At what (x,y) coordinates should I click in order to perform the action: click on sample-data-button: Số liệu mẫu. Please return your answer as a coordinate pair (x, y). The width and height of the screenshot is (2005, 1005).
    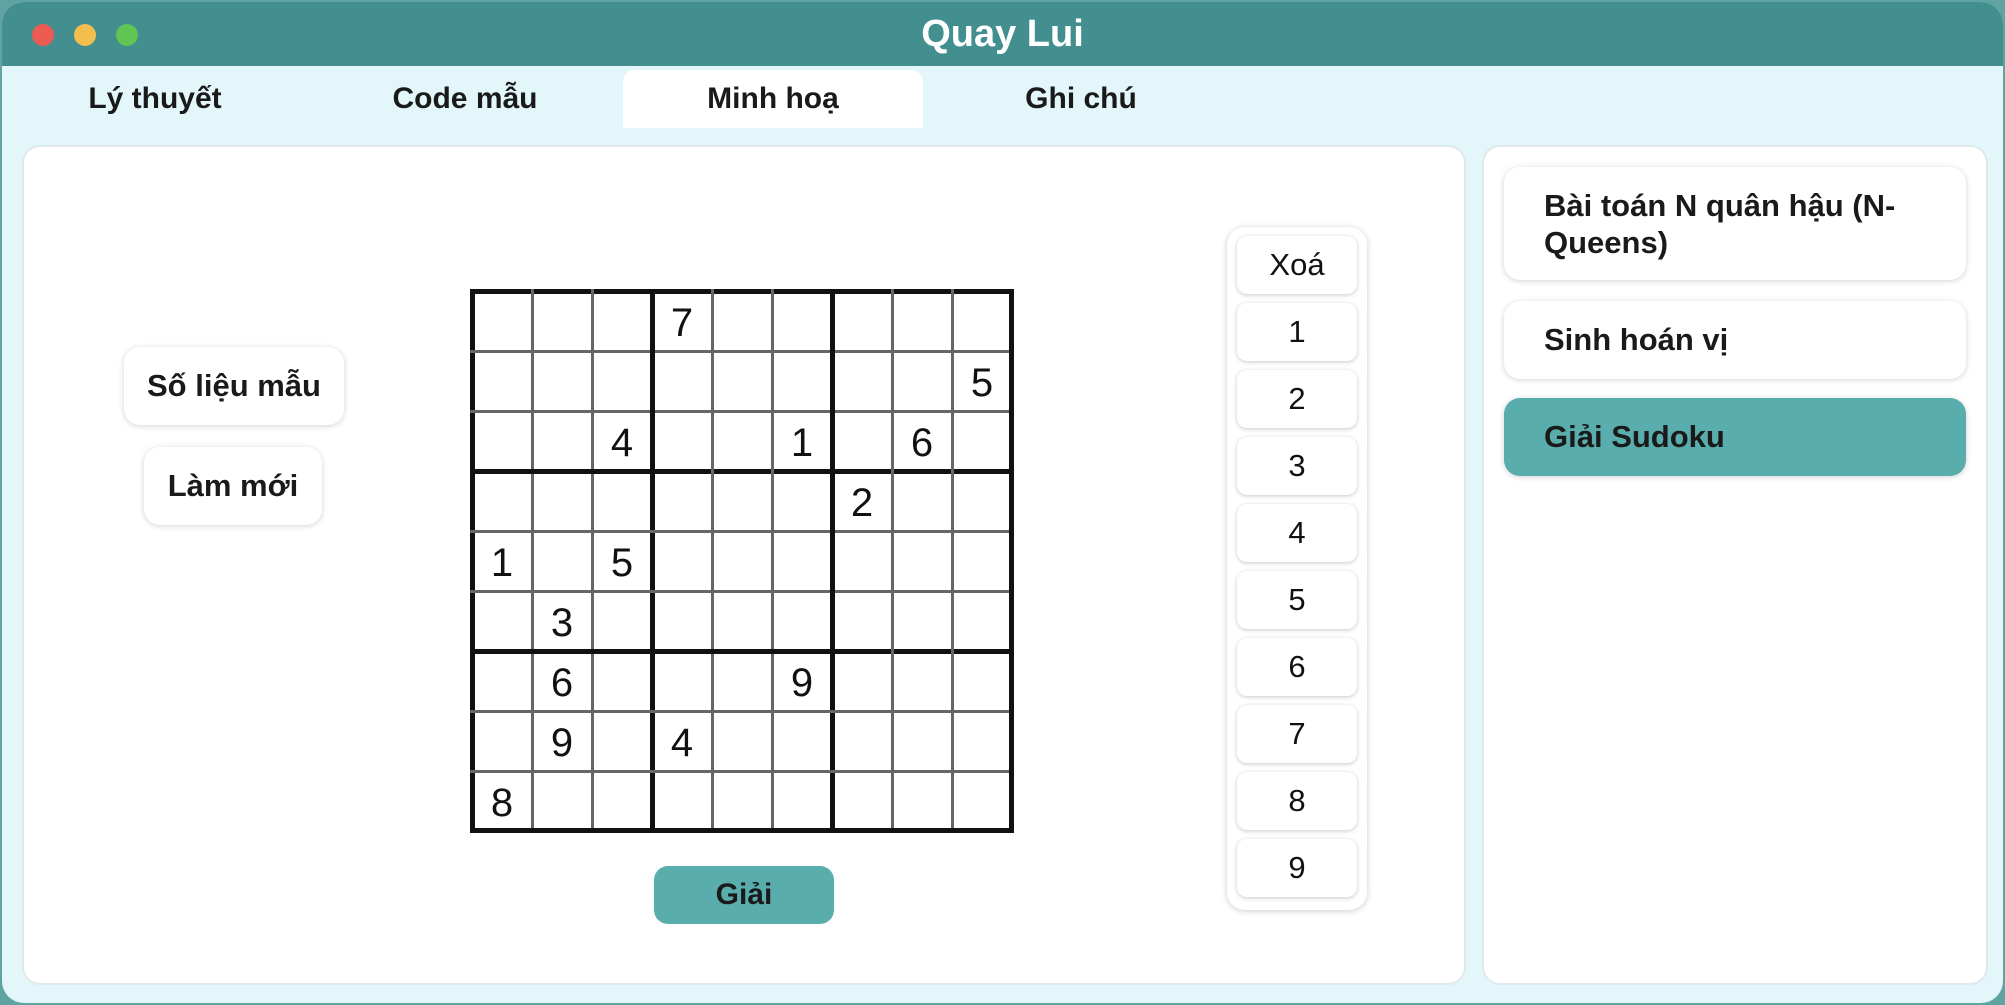
    Looking at the image, I should click on (234, 386).